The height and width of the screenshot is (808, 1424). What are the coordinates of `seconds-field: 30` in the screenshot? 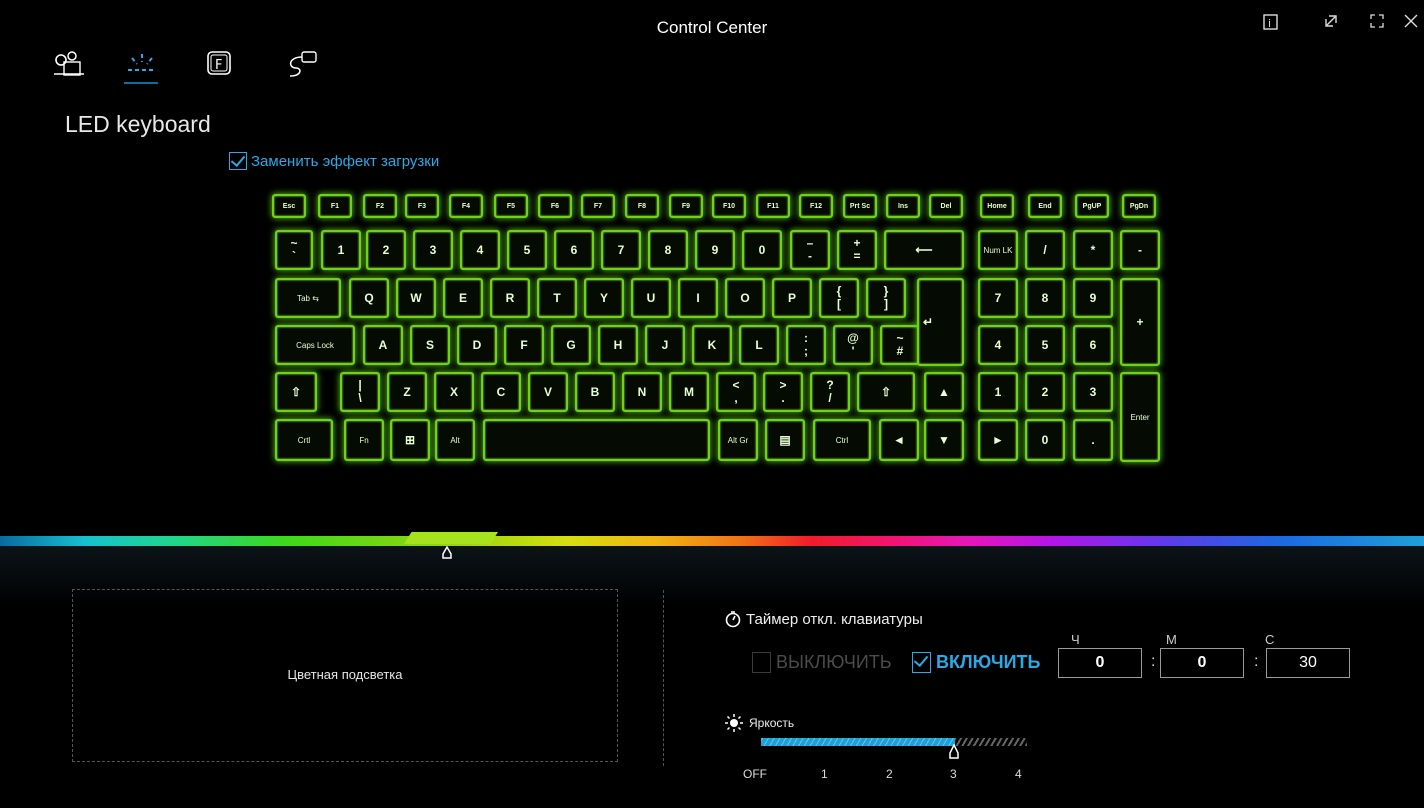 It's located at (1308, 663).